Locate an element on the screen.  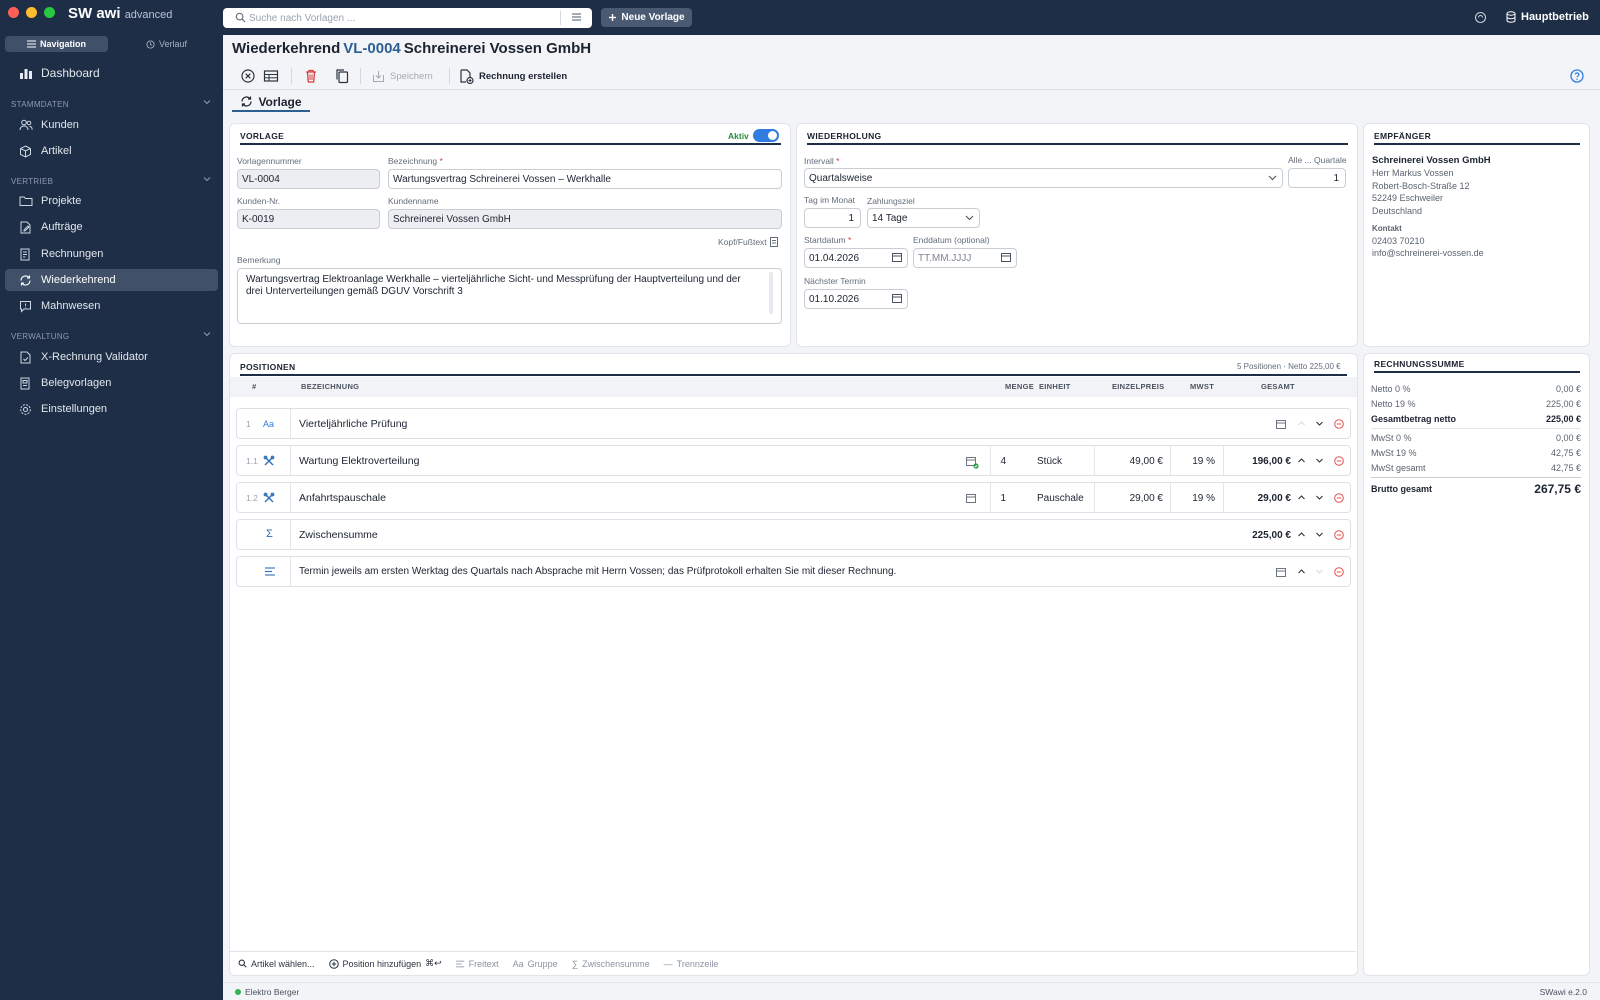
active-toggle is located at coordinates (766, 135).